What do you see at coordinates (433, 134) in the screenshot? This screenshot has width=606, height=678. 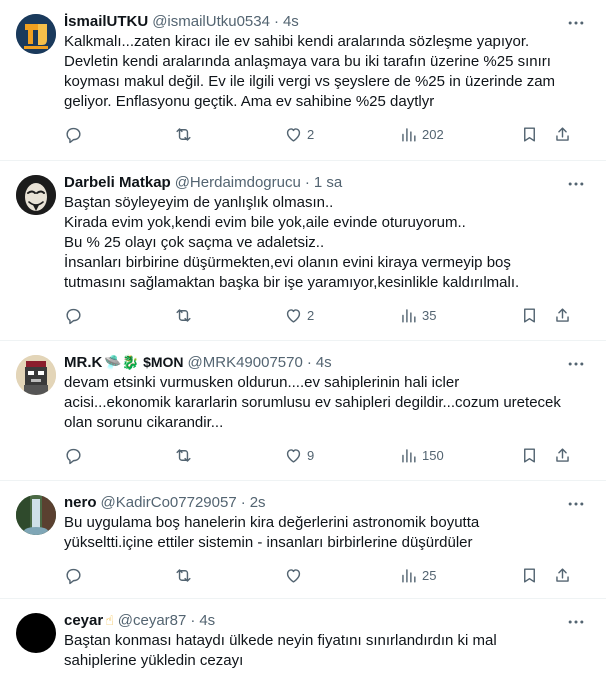 I see `view-count: 202` at bounding box center [433, 134].